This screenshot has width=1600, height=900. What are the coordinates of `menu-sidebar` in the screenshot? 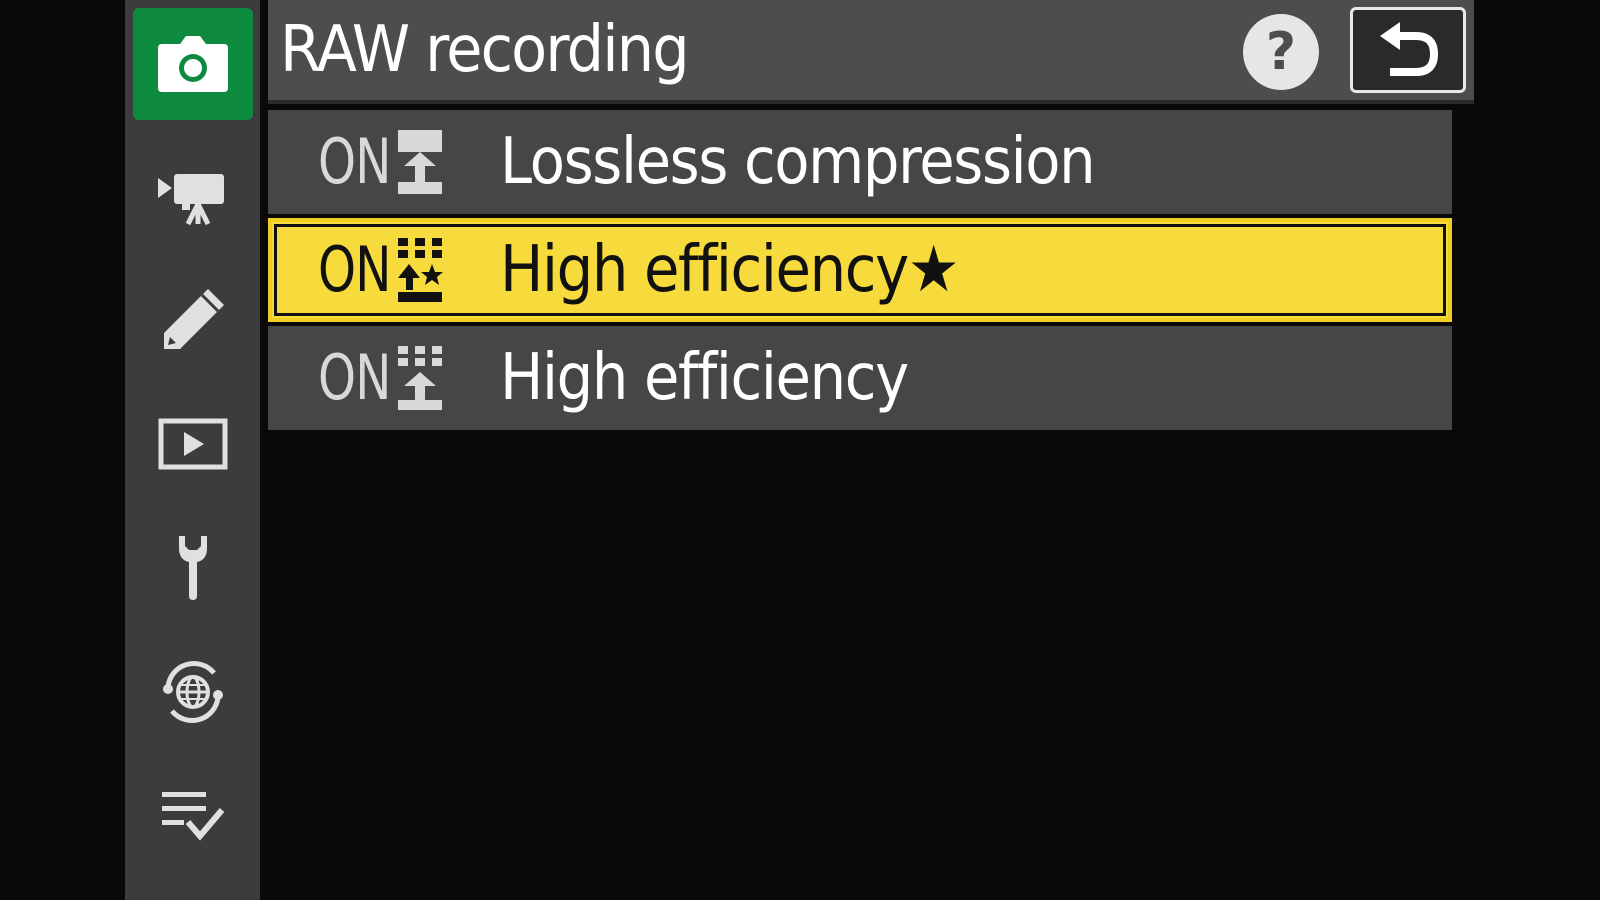 It's located at (192, 450).